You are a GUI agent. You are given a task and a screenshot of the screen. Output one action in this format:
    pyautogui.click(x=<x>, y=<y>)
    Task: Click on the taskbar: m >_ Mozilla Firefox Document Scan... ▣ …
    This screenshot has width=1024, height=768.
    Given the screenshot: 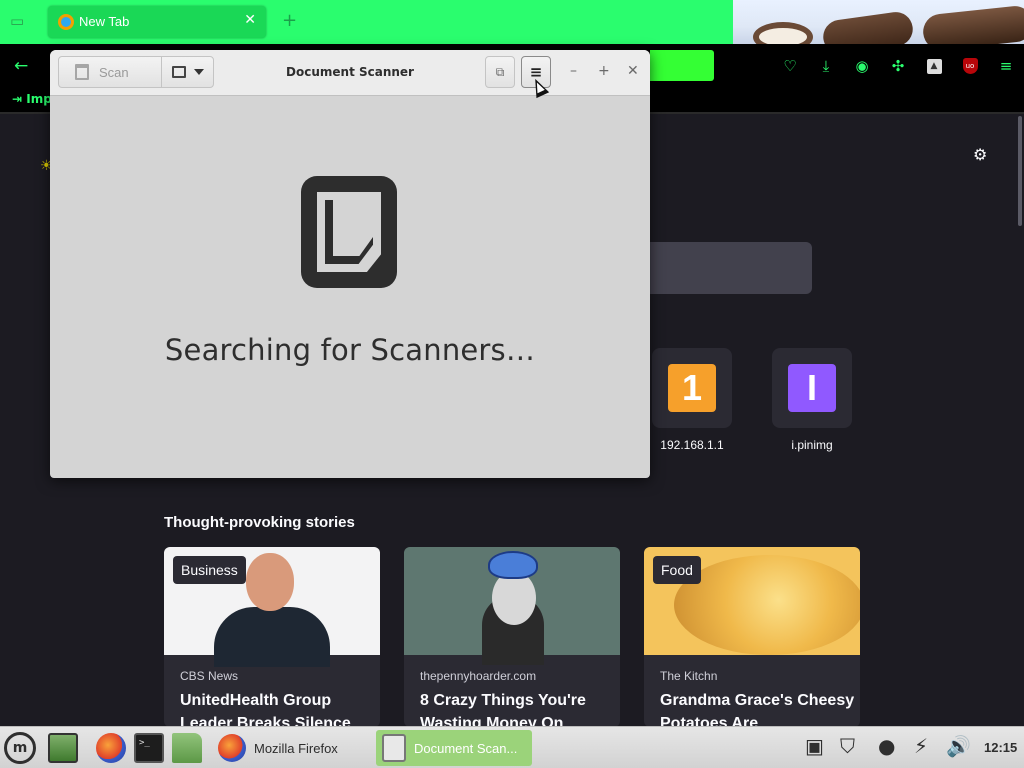 What is the action you would take?
    pyautogui.click(x=512, y=747)
    